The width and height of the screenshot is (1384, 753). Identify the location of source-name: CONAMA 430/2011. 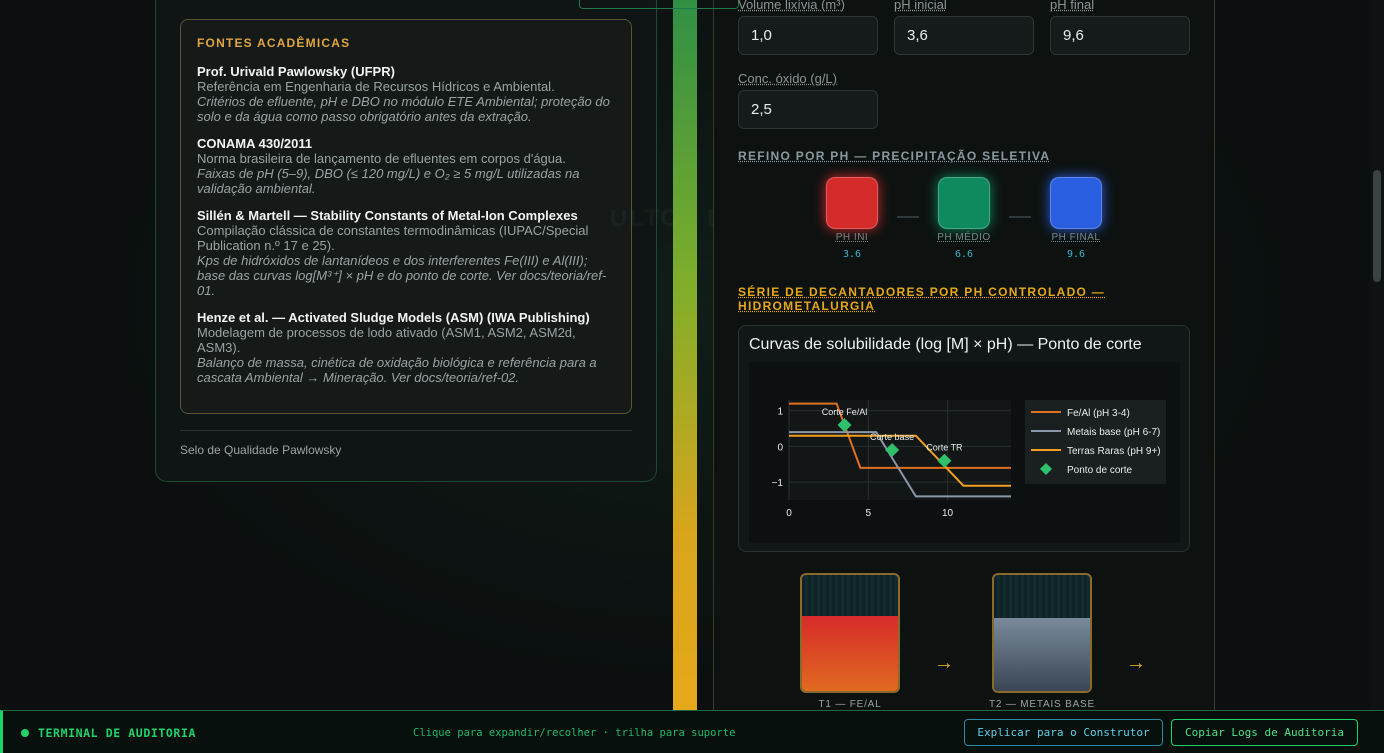
(255, 143).